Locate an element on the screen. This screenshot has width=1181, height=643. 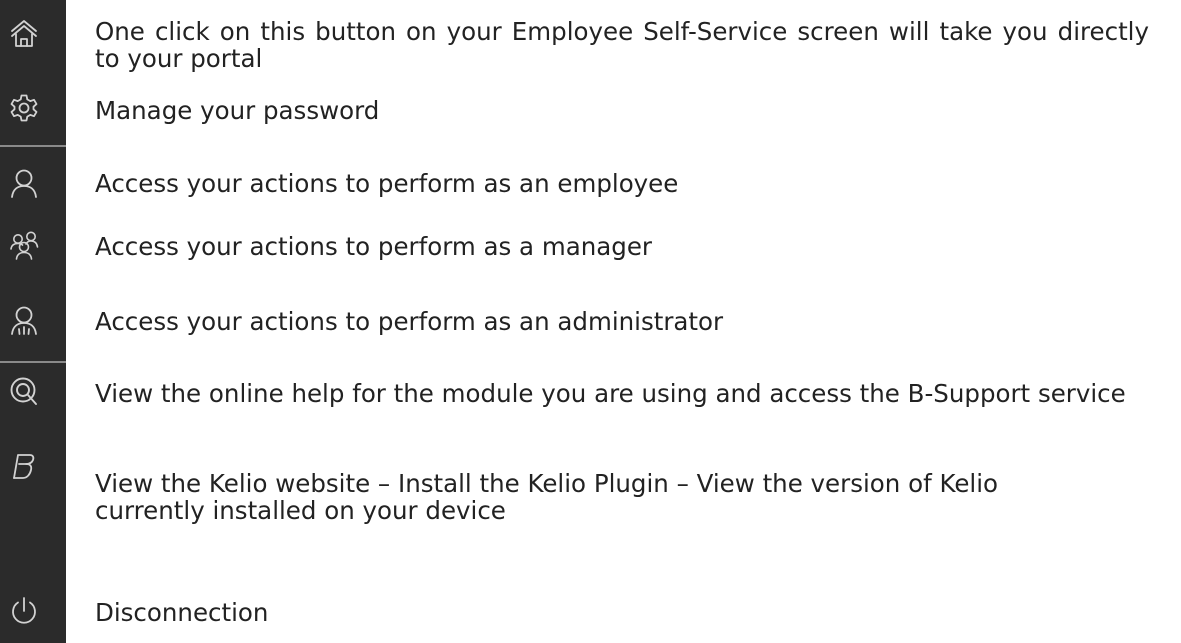
manager-users-icon is located at coordinates (24, 245).